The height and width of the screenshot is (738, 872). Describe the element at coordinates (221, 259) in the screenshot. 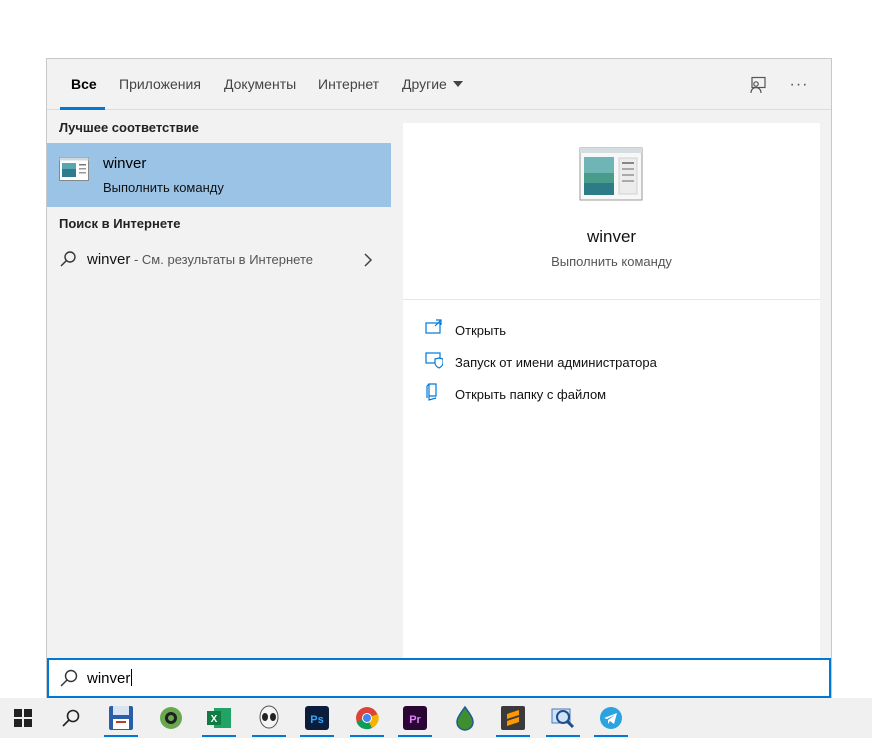

I see `web-hint: - См. результаты в Интернете` at that location.